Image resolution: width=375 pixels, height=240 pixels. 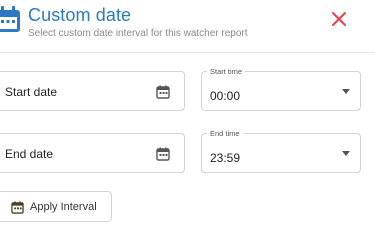 I want to click on start-time-select: Start time 00:00, so click(x=281, y=89).